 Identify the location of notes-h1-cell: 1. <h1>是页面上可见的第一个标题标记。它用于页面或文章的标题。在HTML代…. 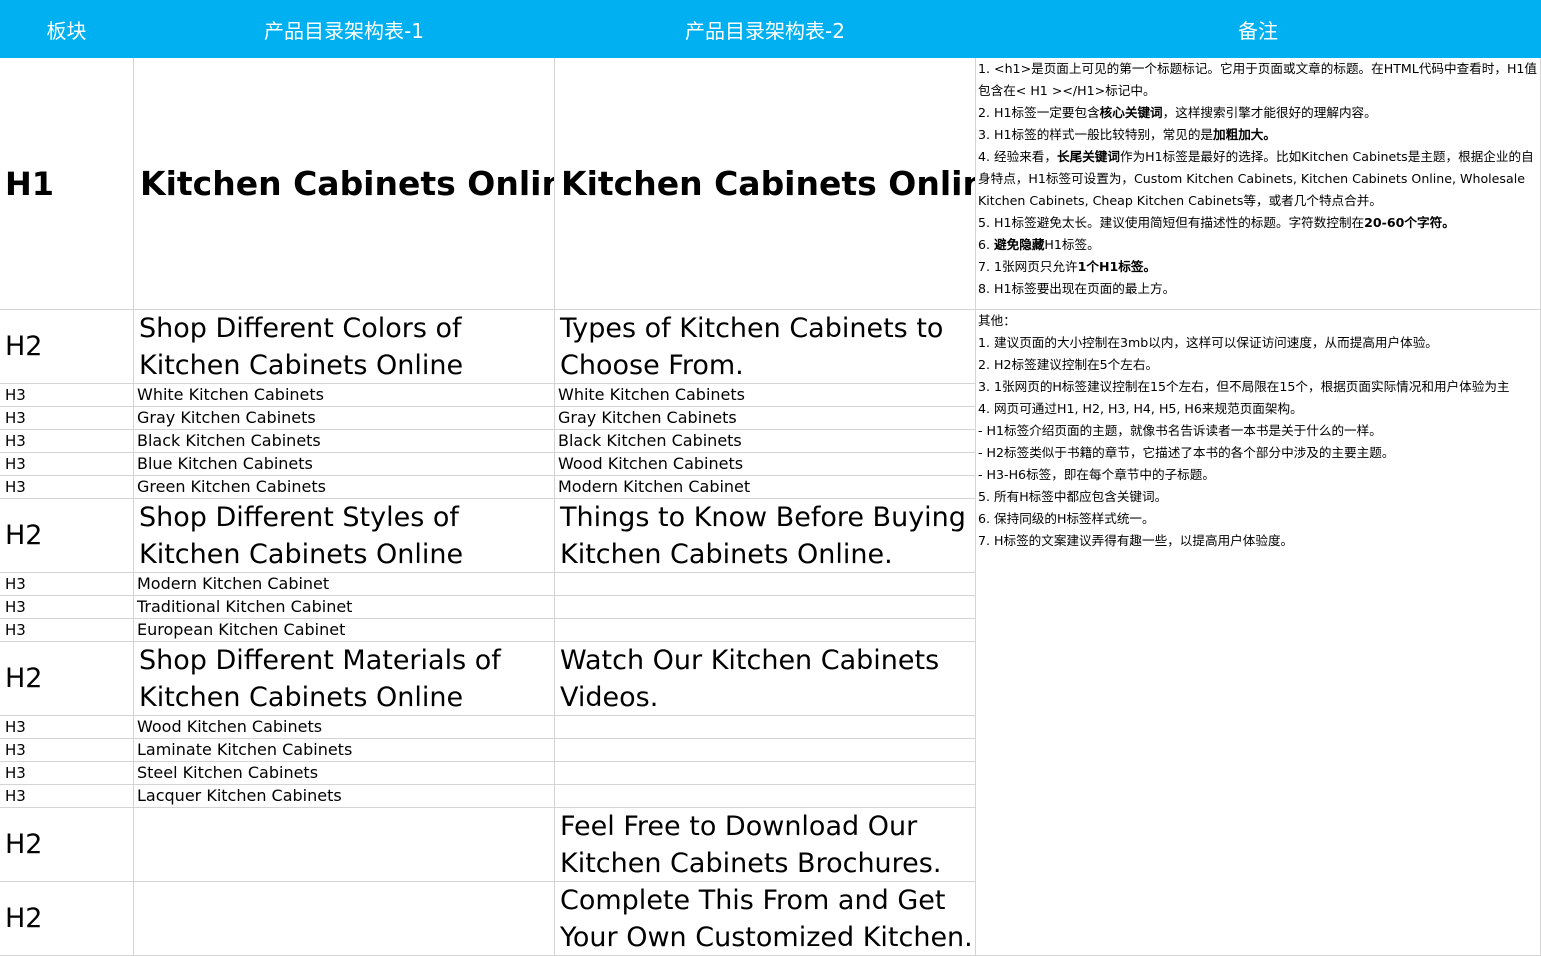
(1258, 184).